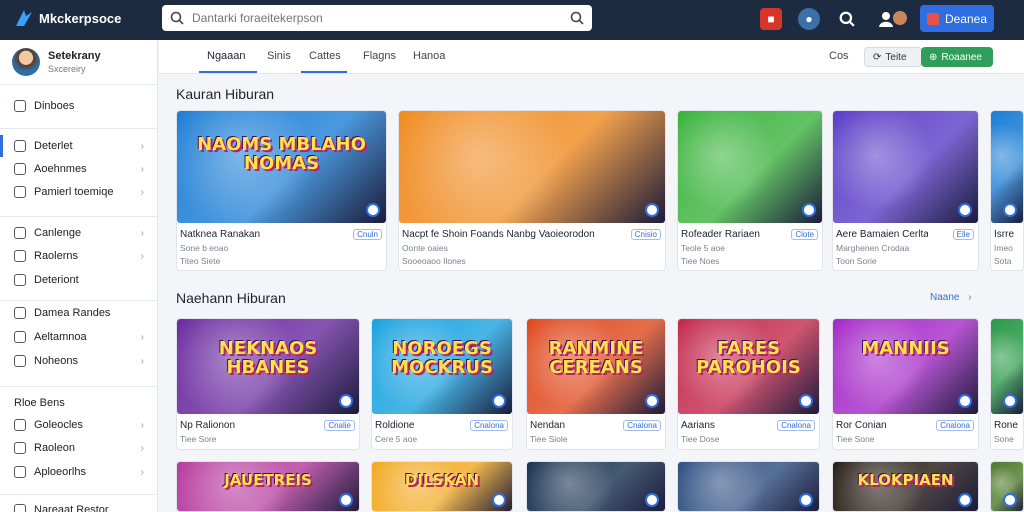 Image resolution: width=1024 pixels, height=512 pixels. What do you see at coordinates (79, 337) in the screenshot?
I see `sidebar-item-8: Aeltamnoa ›` at bounding box center [79, 337].